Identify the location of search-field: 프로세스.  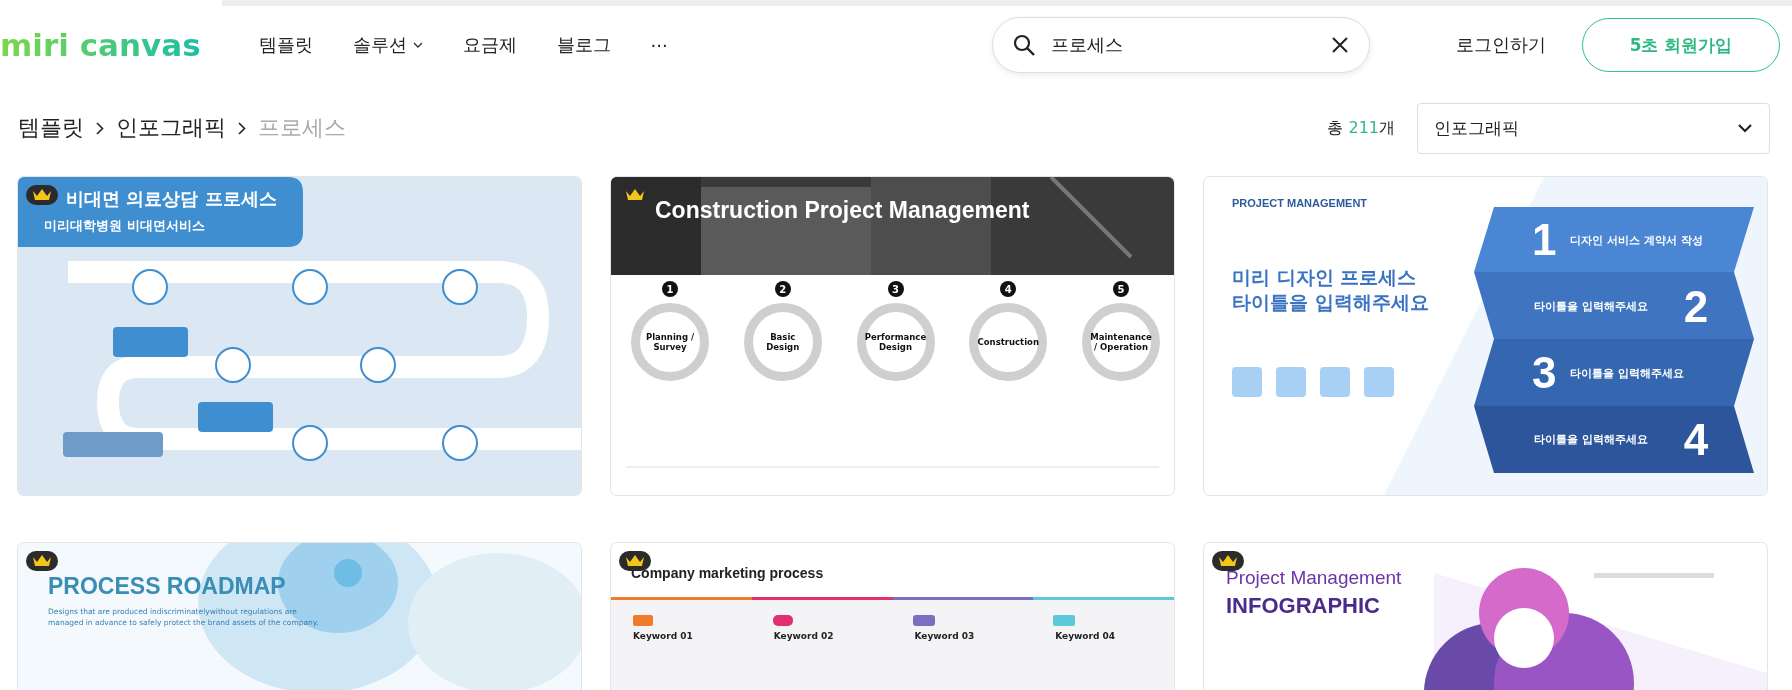
(1181, 45).